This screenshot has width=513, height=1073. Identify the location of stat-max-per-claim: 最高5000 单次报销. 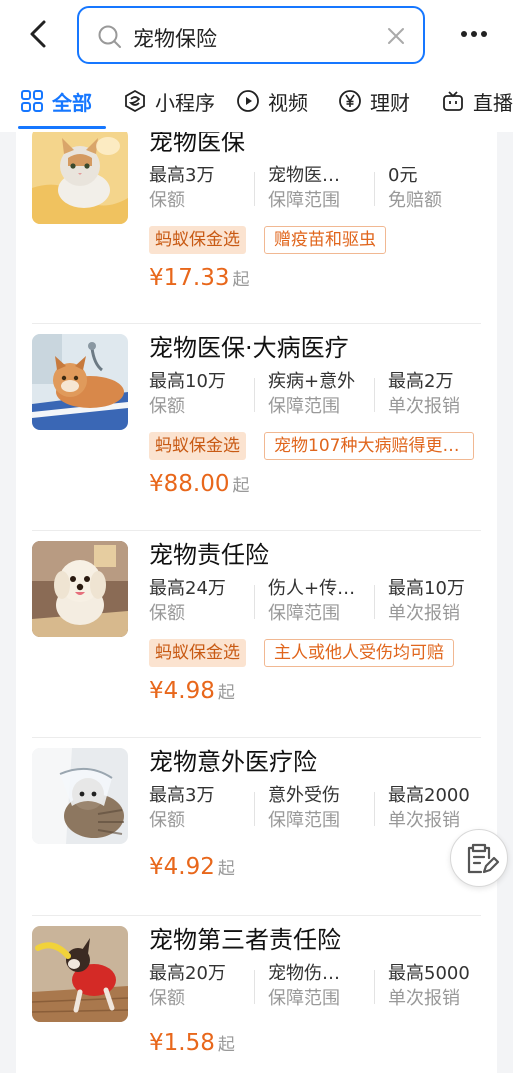
(429, 986).